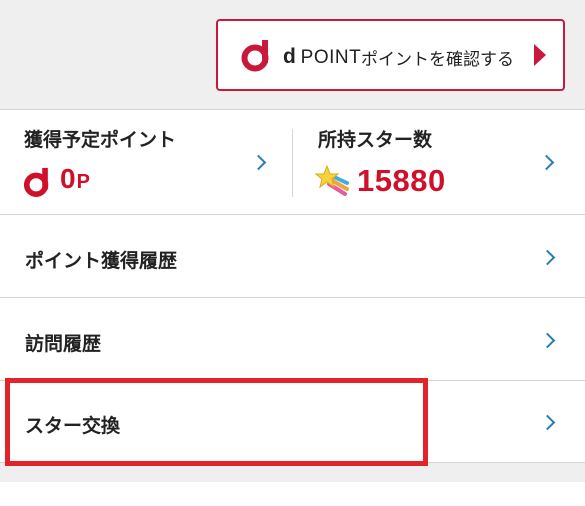 The width and height of the screenshot is (585, 506). What do you see at coordinates (146, 162) in the screenshot?
I see `pending-points-panel: 獲得予定ポイント 0P` at bounding box center [146, 162].